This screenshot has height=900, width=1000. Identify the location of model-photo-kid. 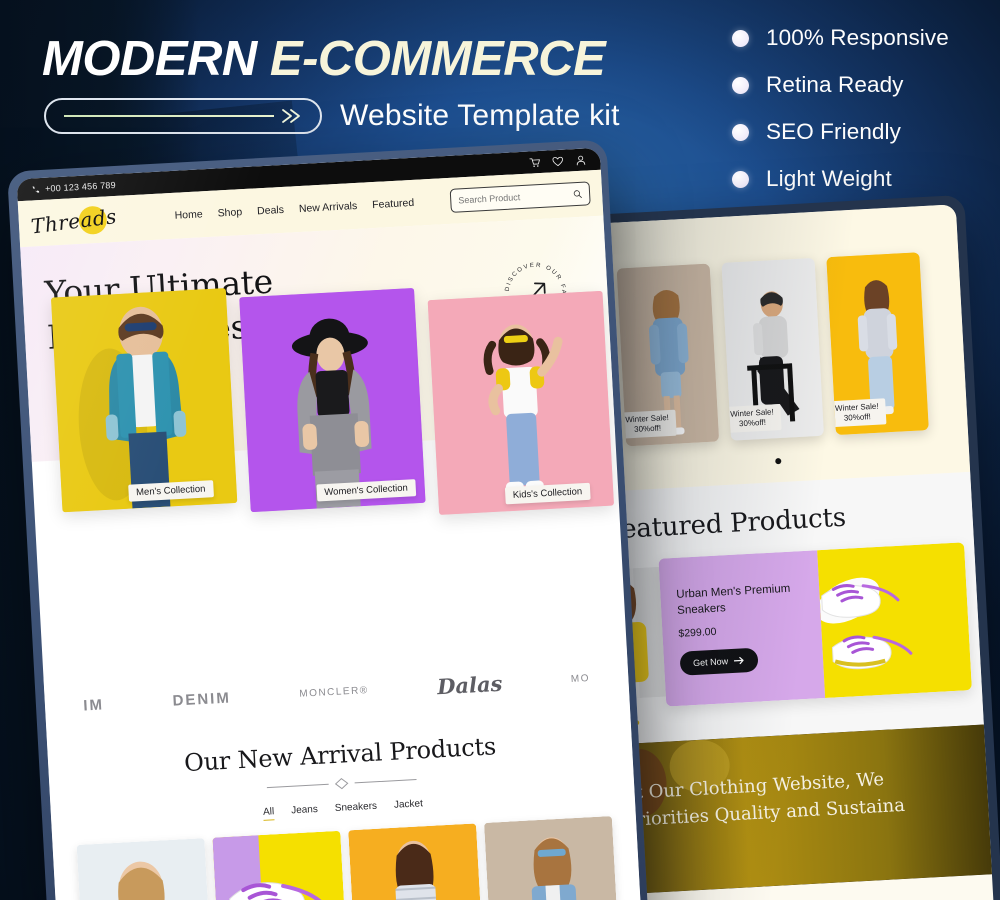
(521, 402).